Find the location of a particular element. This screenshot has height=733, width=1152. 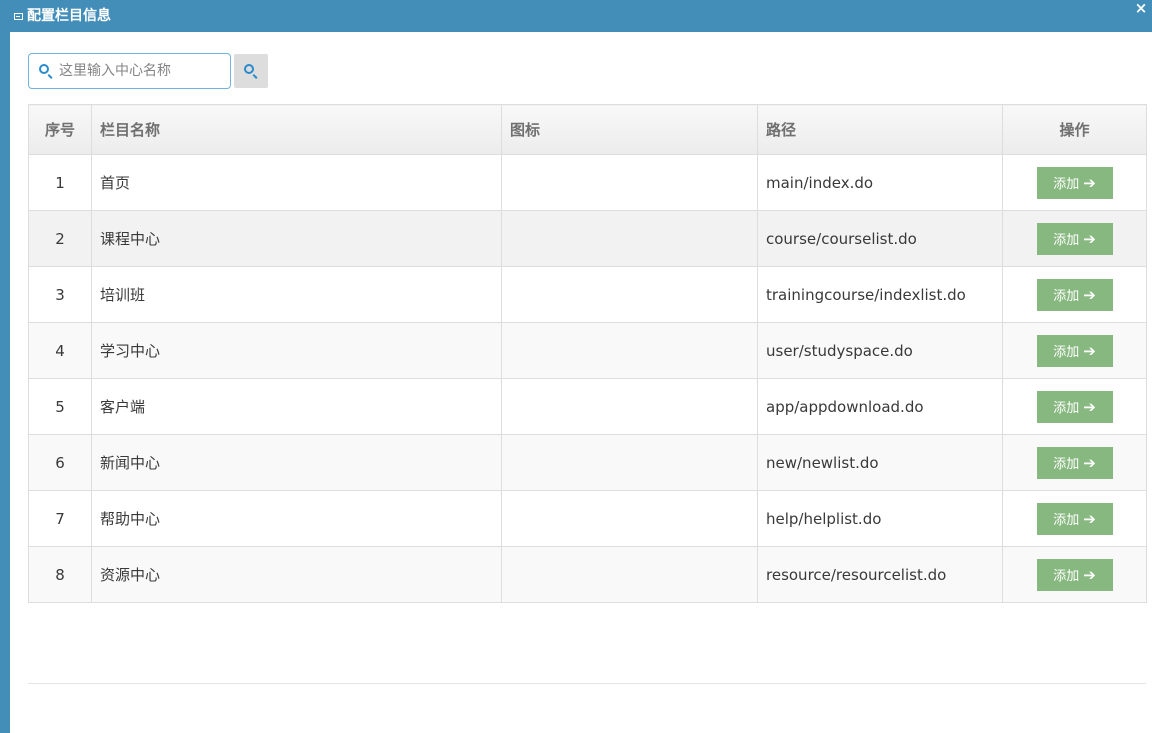

row-path: new/newlist.do is located at coordinates (880, 462).